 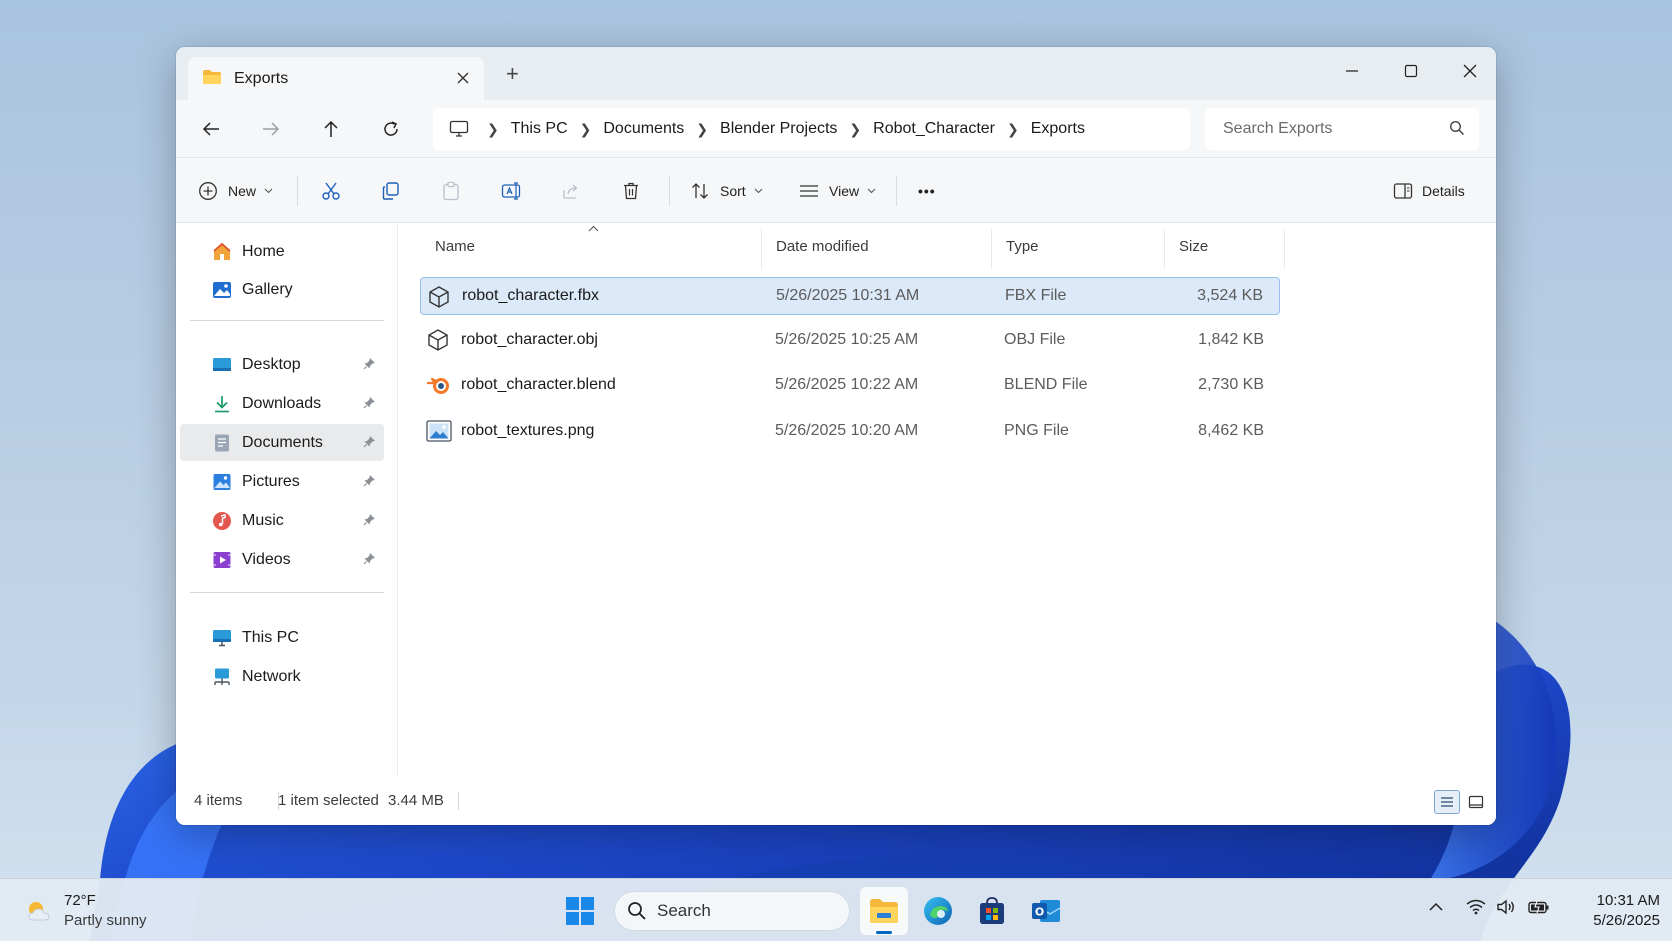 I want to click on details-view-button, so click(x=1447, y=802).